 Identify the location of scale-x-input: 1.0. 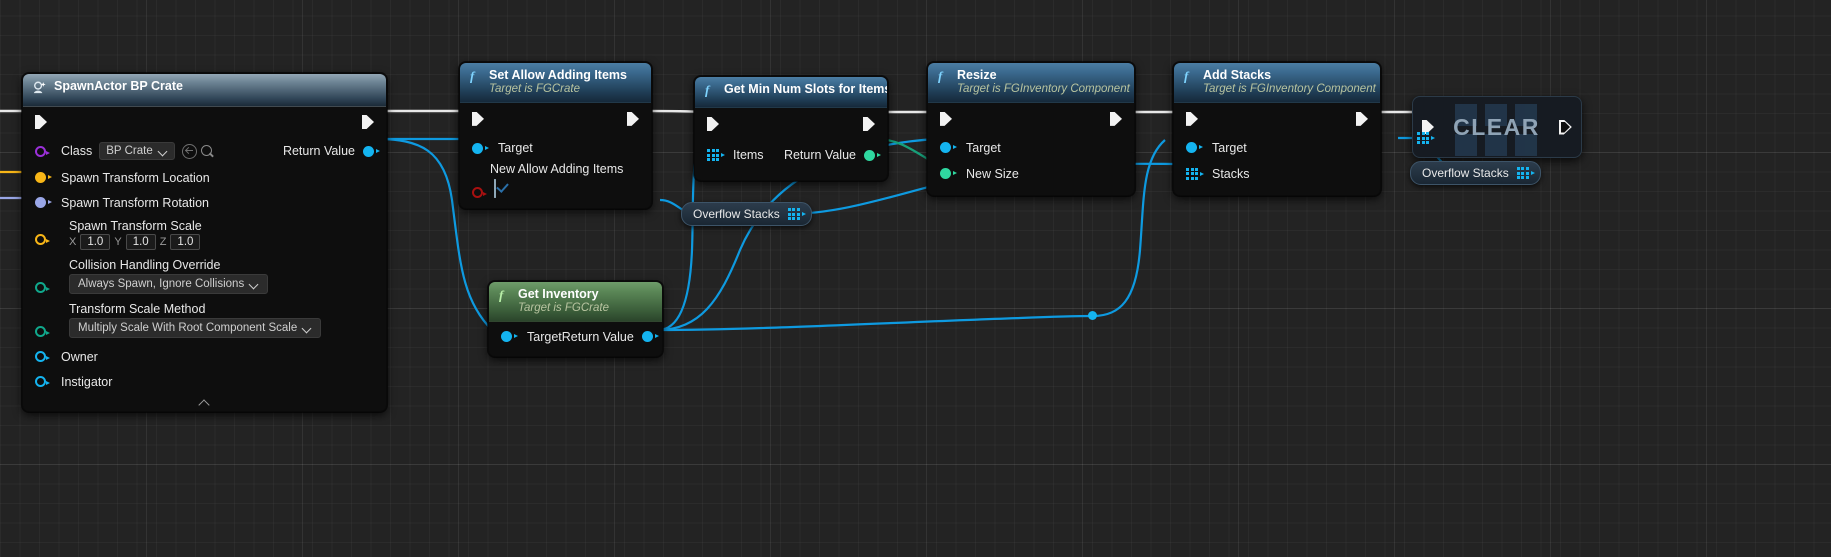
(95, 242).